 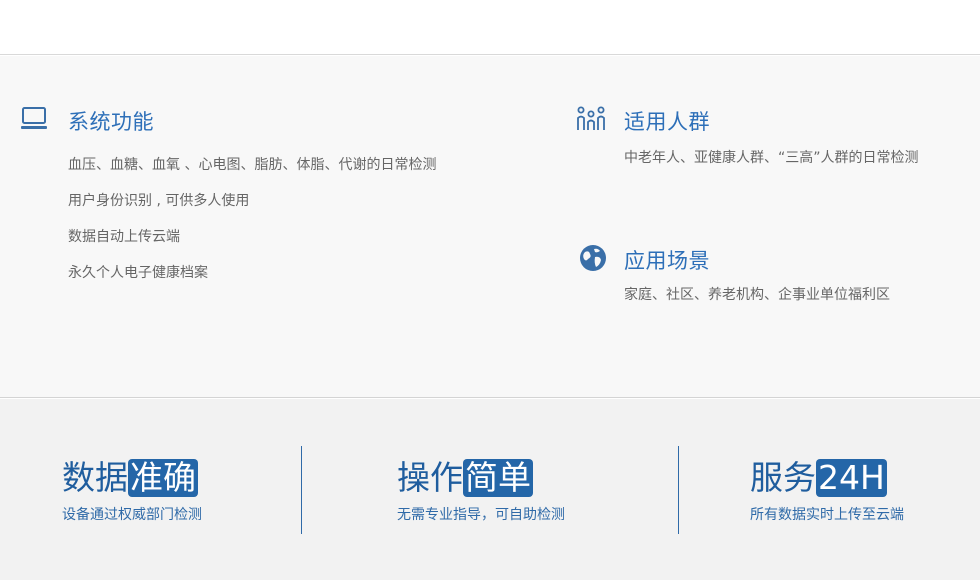 What do you see at coordinates (757, 295) in the screenshot?
I see `scenarios-text: 家庭、社区、养老机构、企事业单位福利区` at bounding box center [757, 295].